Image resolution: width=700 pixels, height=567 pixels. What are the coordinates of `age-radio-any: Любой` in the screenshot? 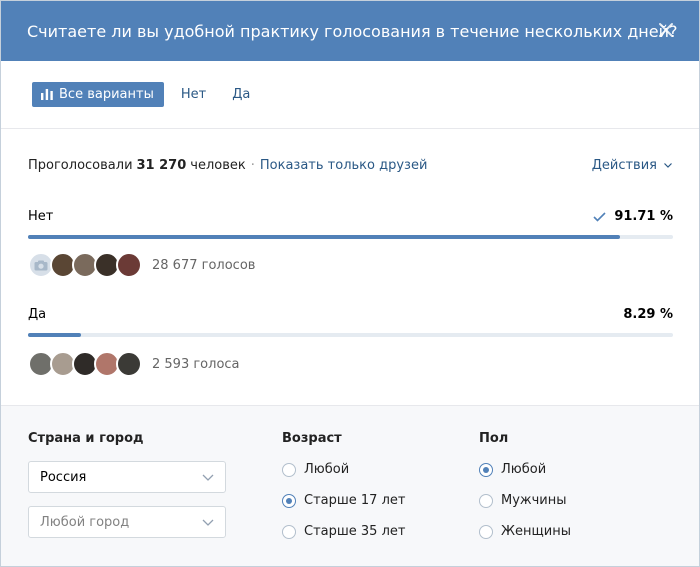 It's located at (315, 469).